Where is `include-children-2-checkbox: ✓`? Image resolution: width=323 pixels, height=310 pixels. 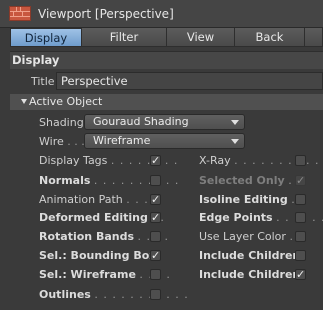
include-children-2-checkbox: ✓ is located at coordinates (300, 274).